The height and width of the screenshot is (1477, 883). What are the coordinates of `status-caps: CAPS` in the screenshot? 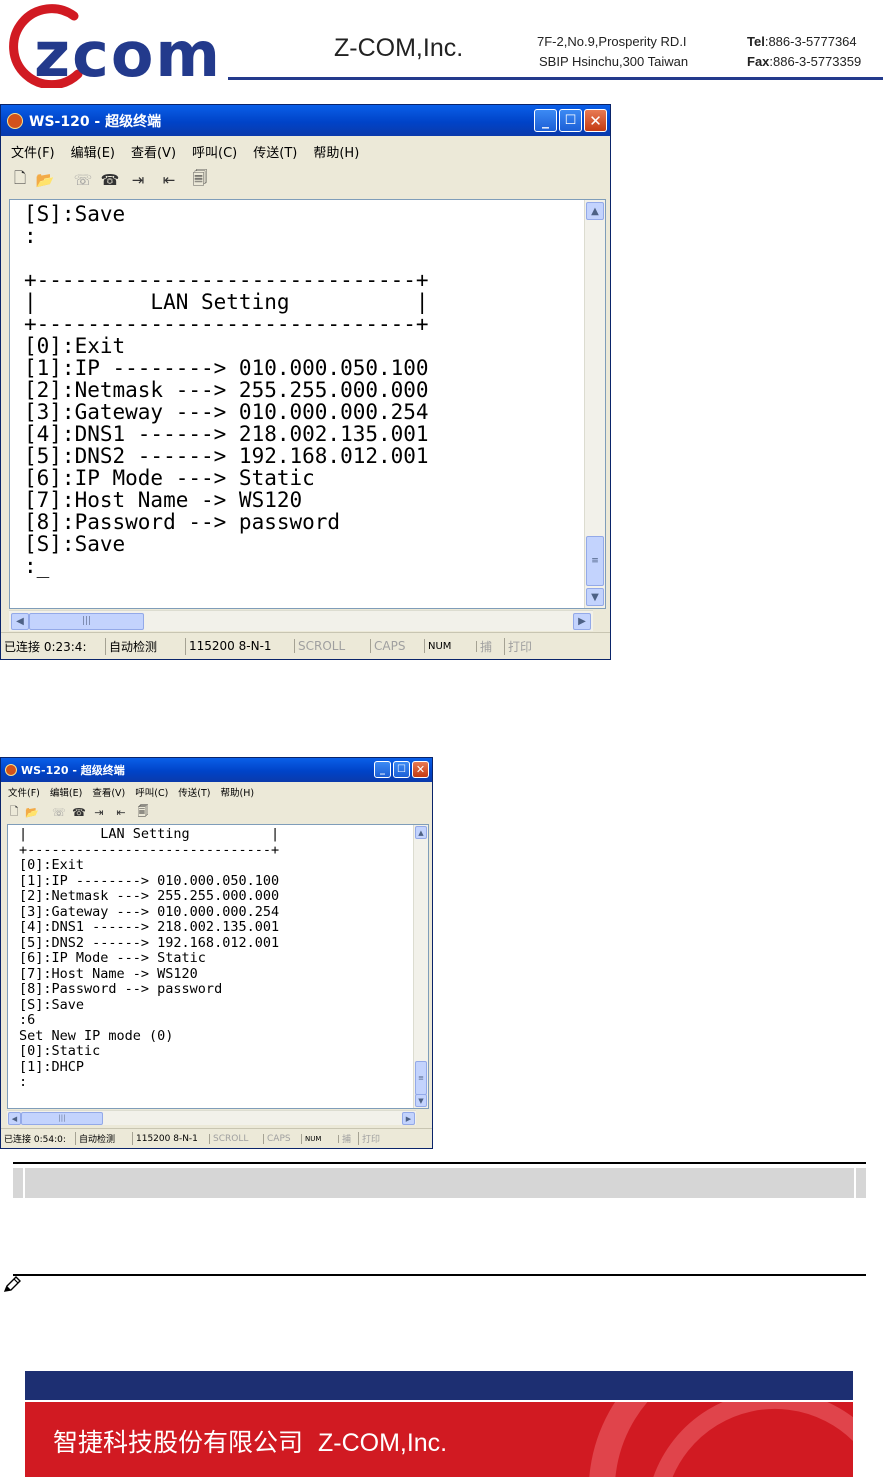 It's located at (283, 1138).